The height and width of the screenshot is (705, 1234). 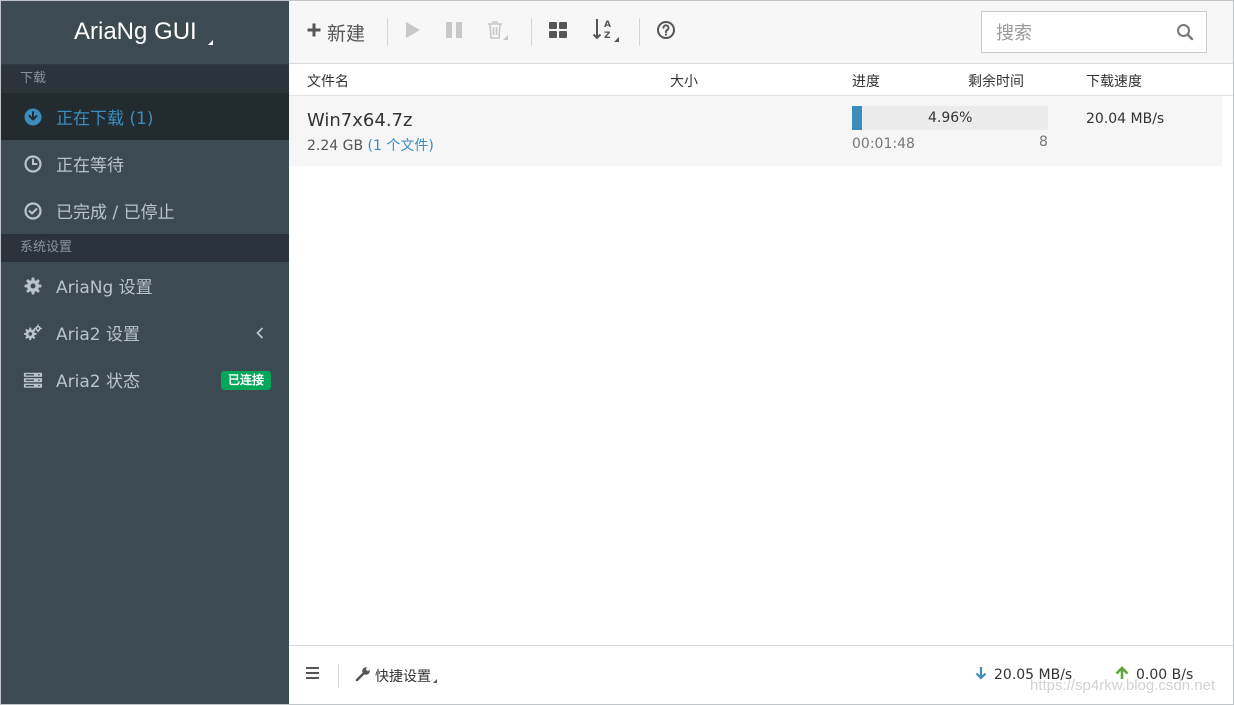 What do you see at coordinates (1185, 34) in the screenshot?
I see `search-icon` at bounding box center [1185, 34].